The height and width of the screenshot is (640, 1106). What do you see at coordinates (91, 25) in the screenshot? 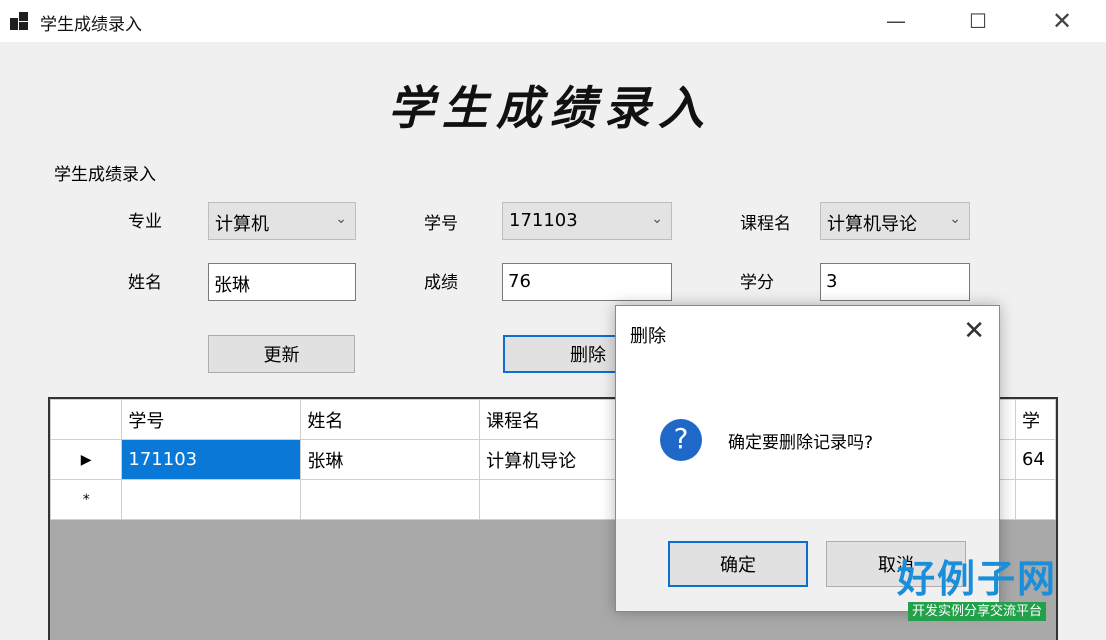
I see `window-title: 学生成绩录入` at bounding box center [91, 25].